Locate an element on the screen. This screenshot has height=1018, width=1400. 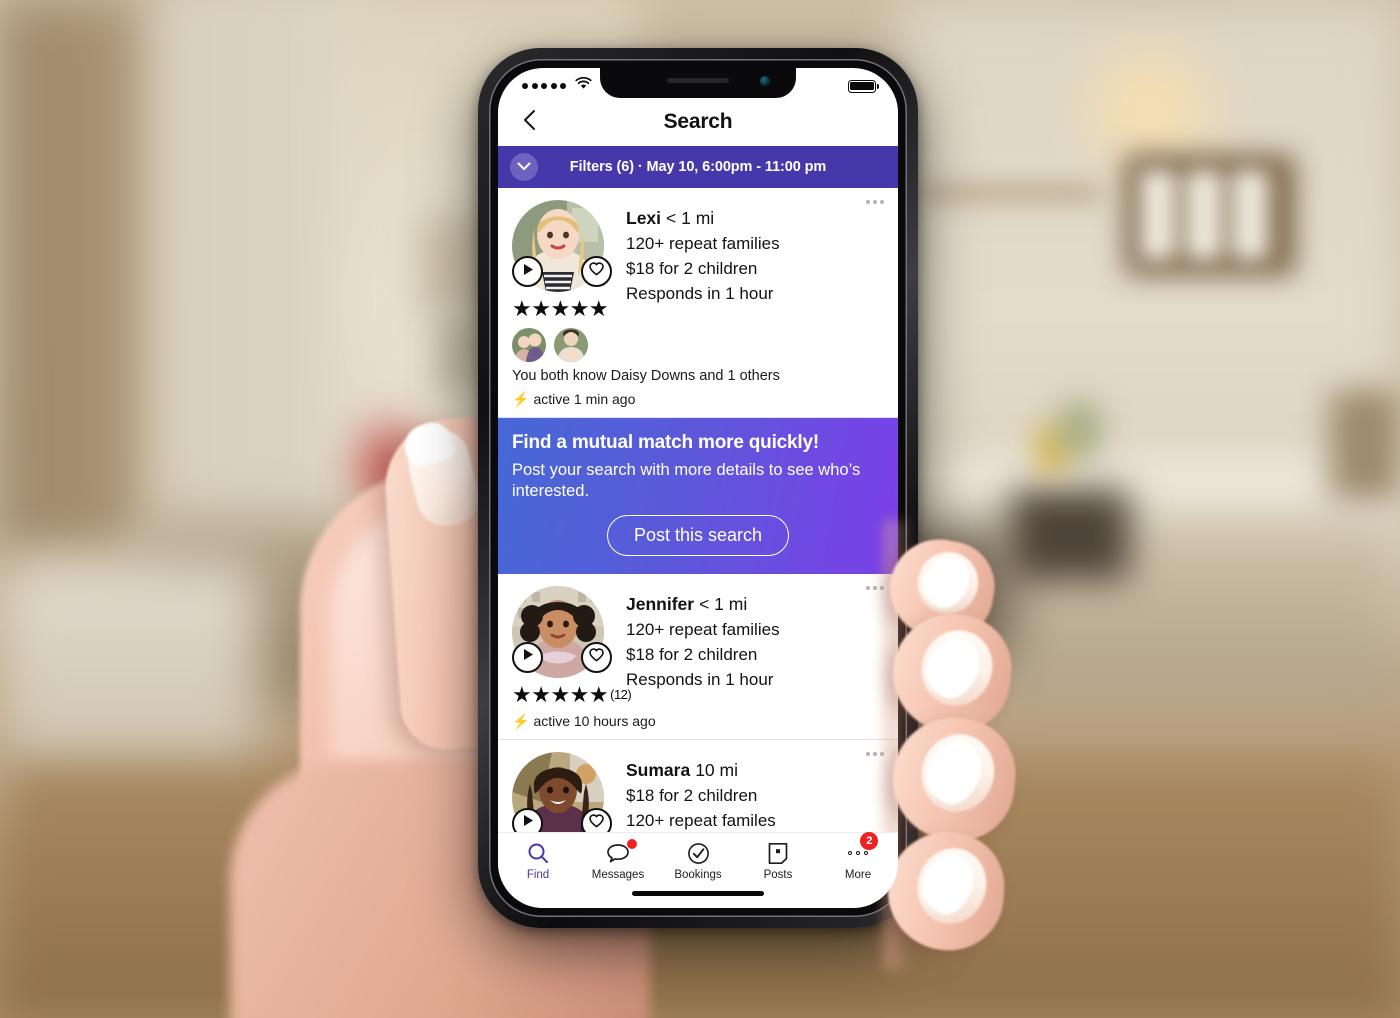
listing-distance: 10 mi is located at coordinates (716, 769).